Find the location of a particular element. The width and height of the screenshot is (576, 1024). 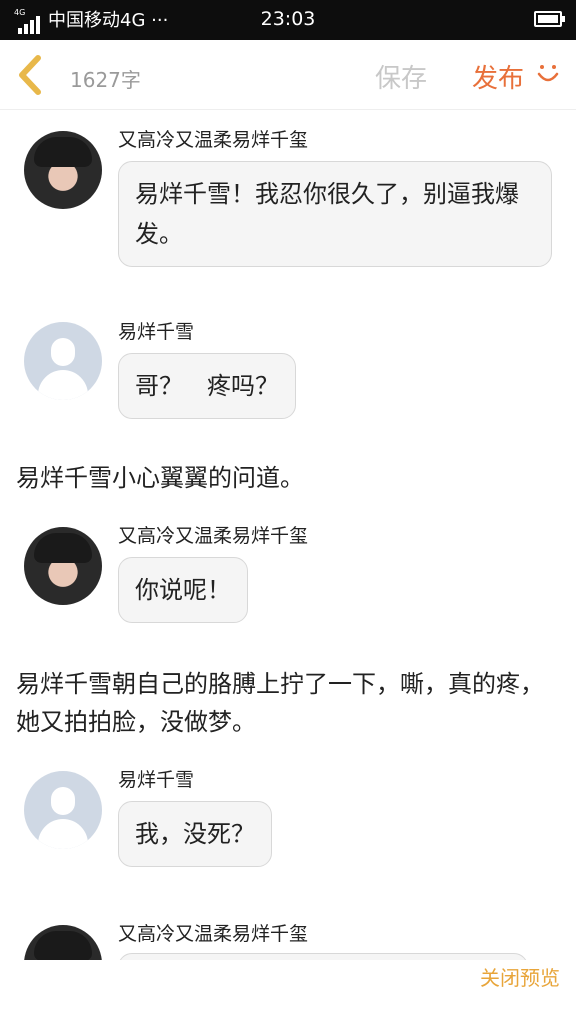

status-bar: 4G 中国移动4G ··· 23:03 is located at coordinates (288, 20).